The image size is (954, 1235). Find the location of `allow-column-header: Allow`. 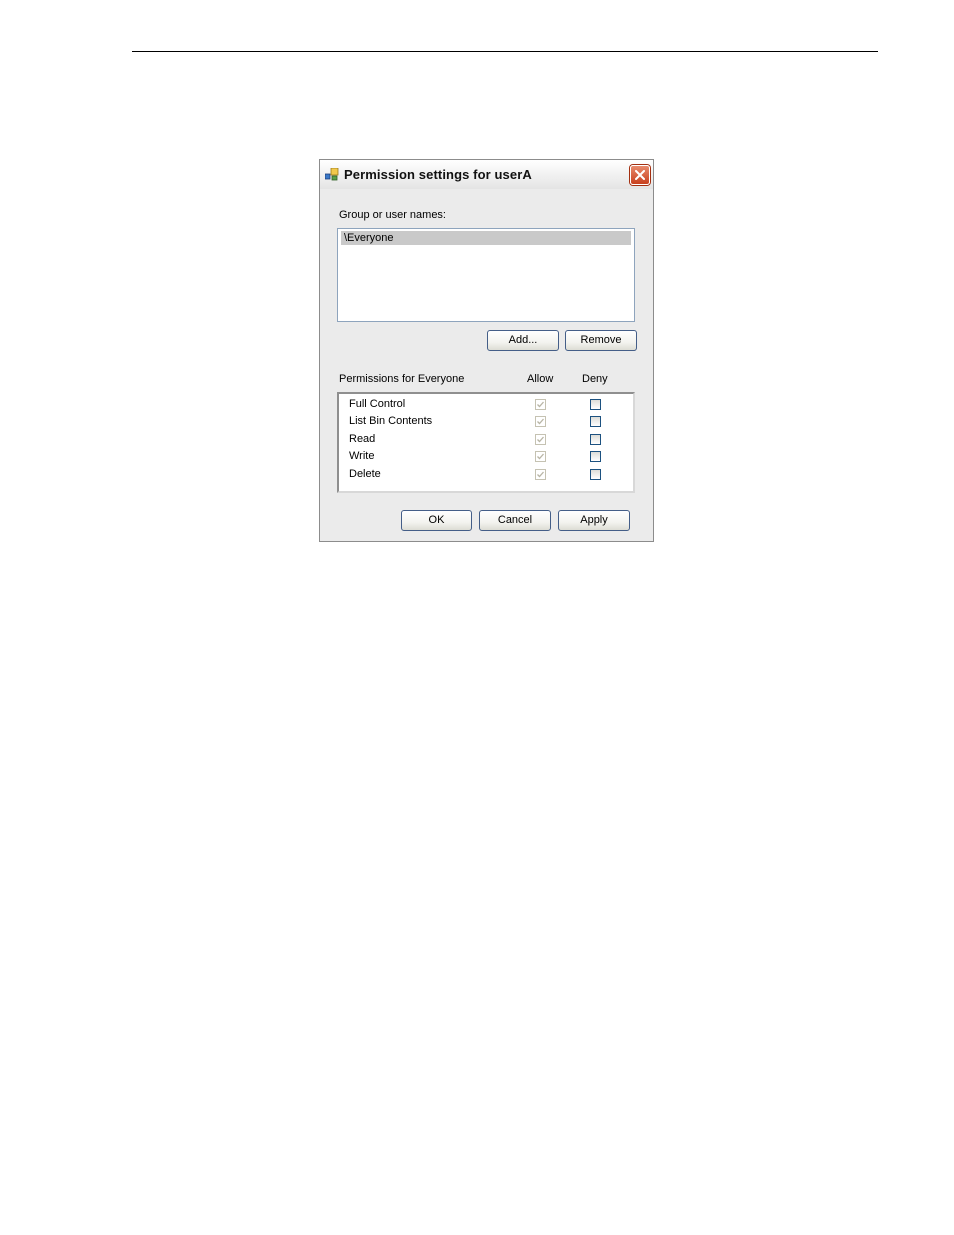

allow-column-header: Allow is located at coordinates (540, 379).